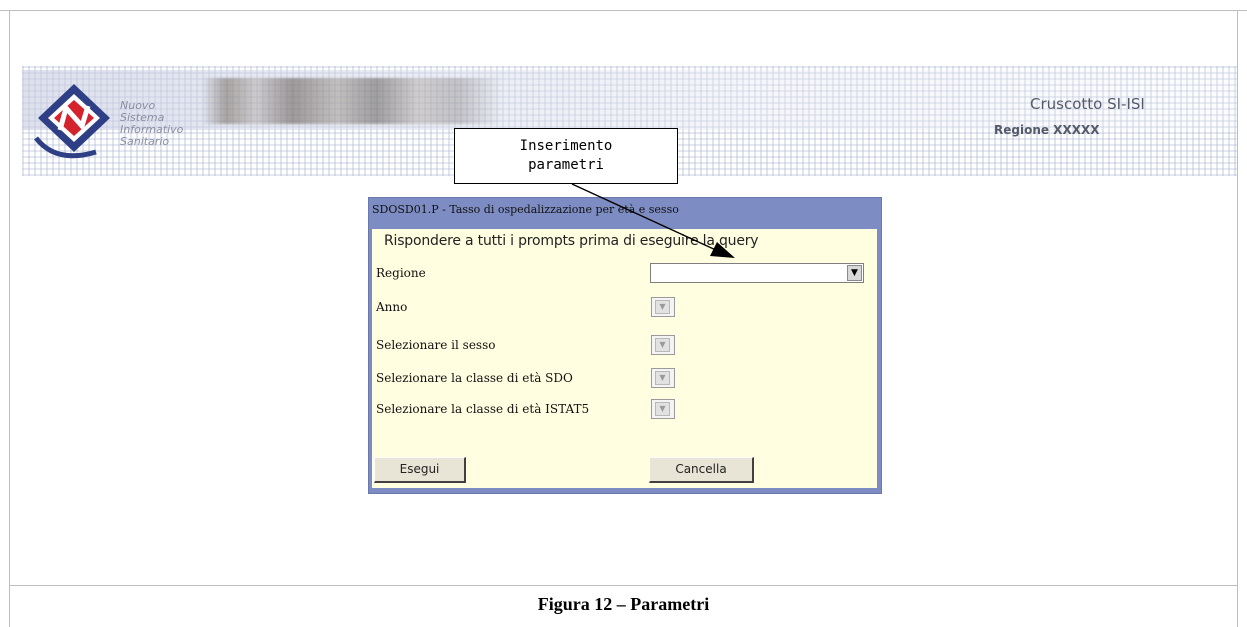 This screenshot has width=1247, height=627. I want to click on callout-box: Inserimento parametri, so click(566, 156).